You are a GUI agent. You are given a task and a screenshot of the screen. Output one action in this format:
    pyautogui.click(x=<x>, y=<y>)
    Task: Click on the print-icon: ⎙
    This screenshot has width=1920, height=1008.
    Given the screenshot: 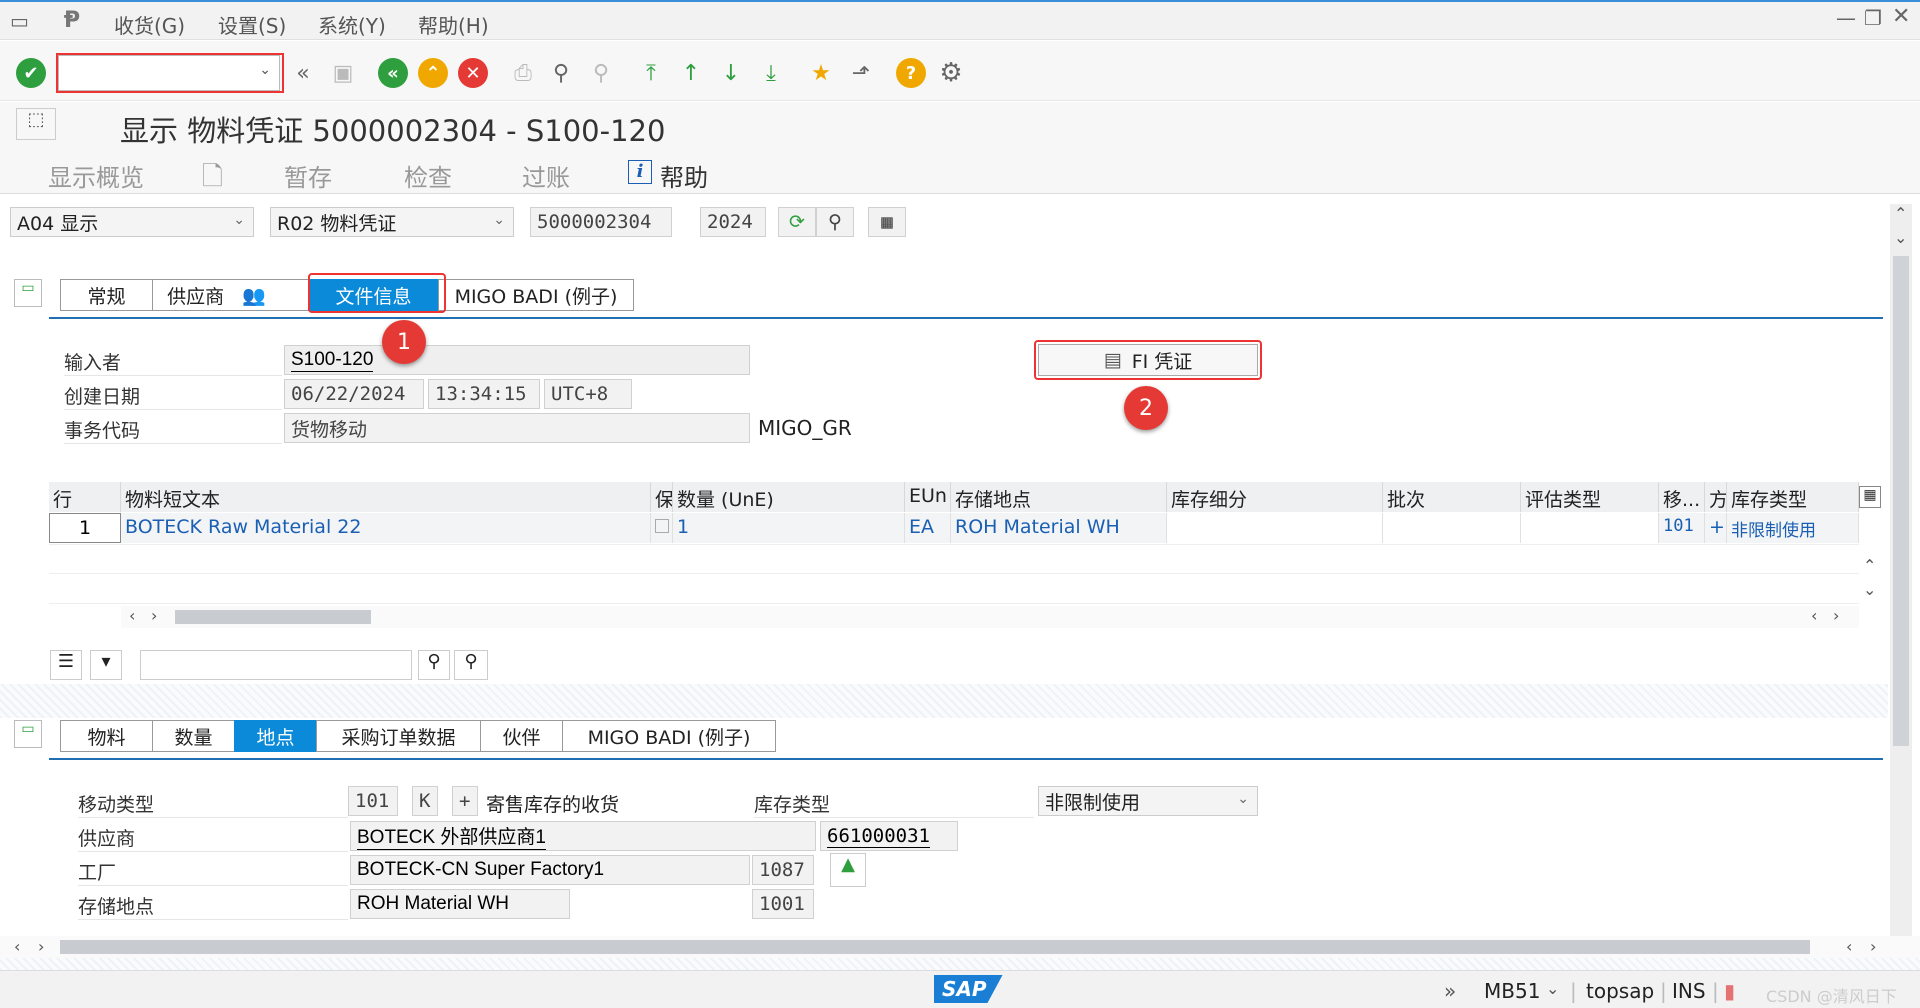 What is the action you would take?
    pyautogui.click(x=523, y=73)
    